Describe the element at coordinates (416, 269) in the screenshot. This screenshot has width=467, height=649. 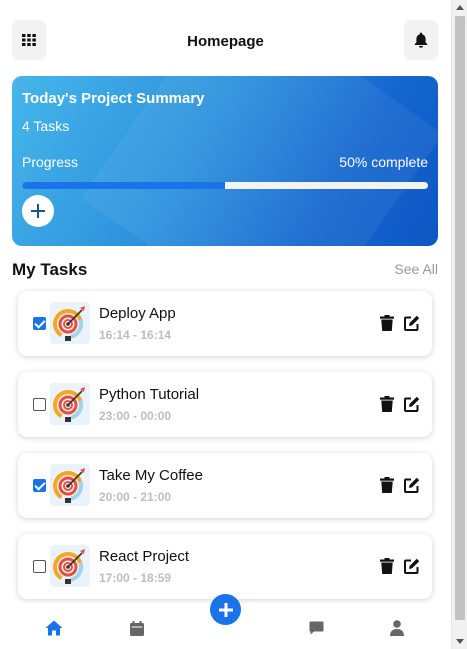
I see `see-all-link: See All` at that location.